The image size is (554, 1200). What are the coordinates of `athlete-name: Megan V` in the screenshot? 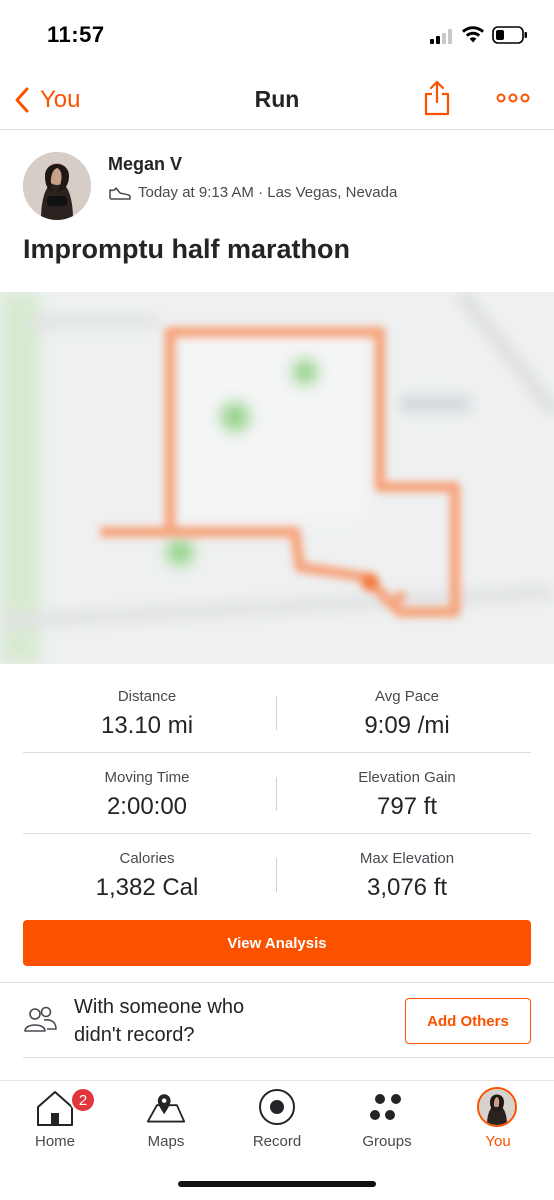 It's located at (145, 164).